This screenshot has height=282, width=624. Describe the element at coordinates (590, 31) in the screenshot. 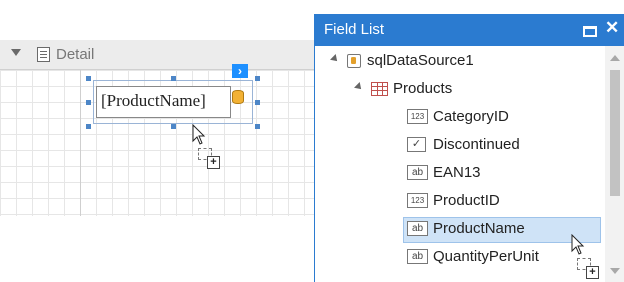

I see `maximize-icon` at that location.